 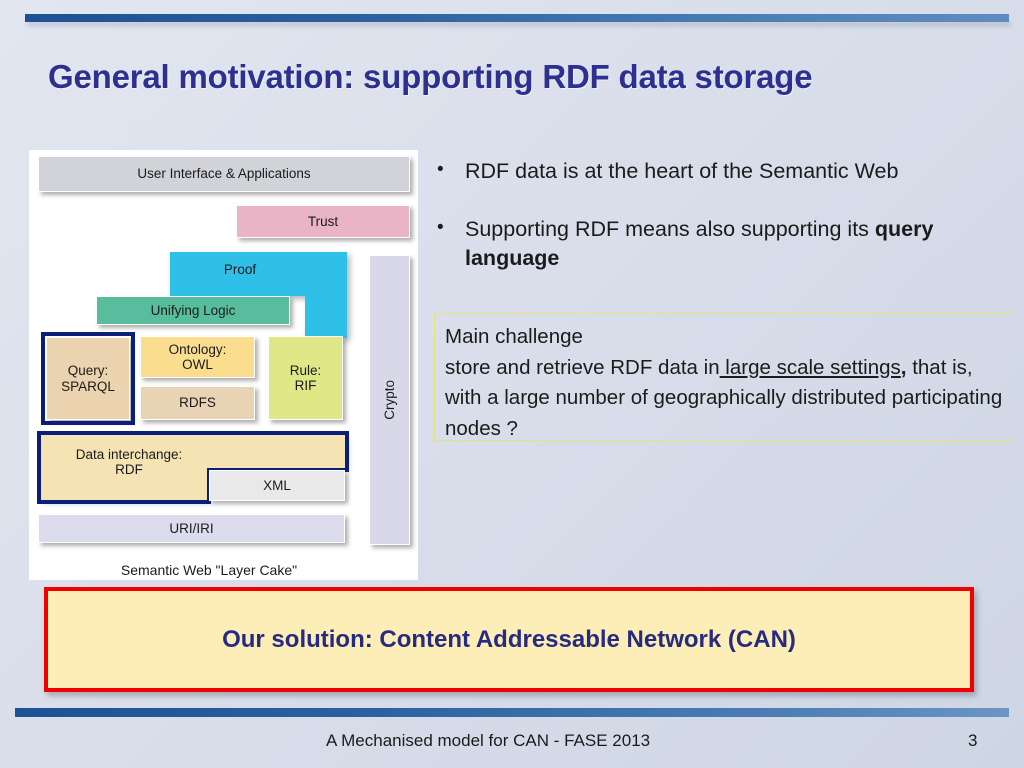 What do you see at coordinates (88, 378) in the screenshot?
I see `highlight-ring-query-sparql` at bounding box center [88, 378].